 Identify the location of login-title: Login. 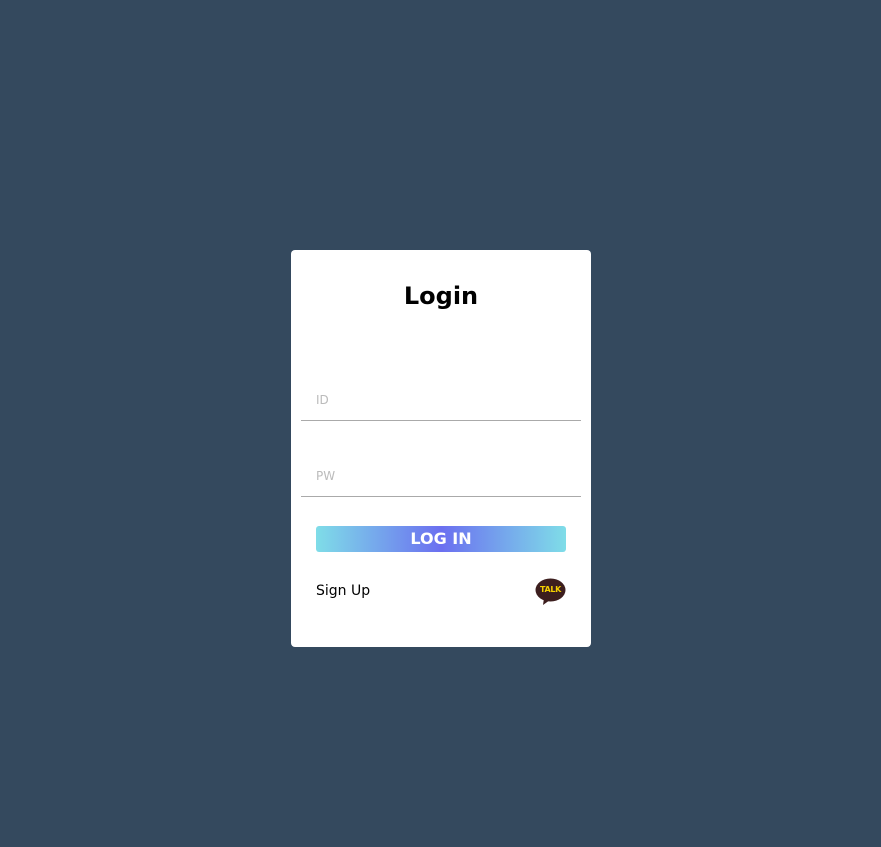
(441, 296).